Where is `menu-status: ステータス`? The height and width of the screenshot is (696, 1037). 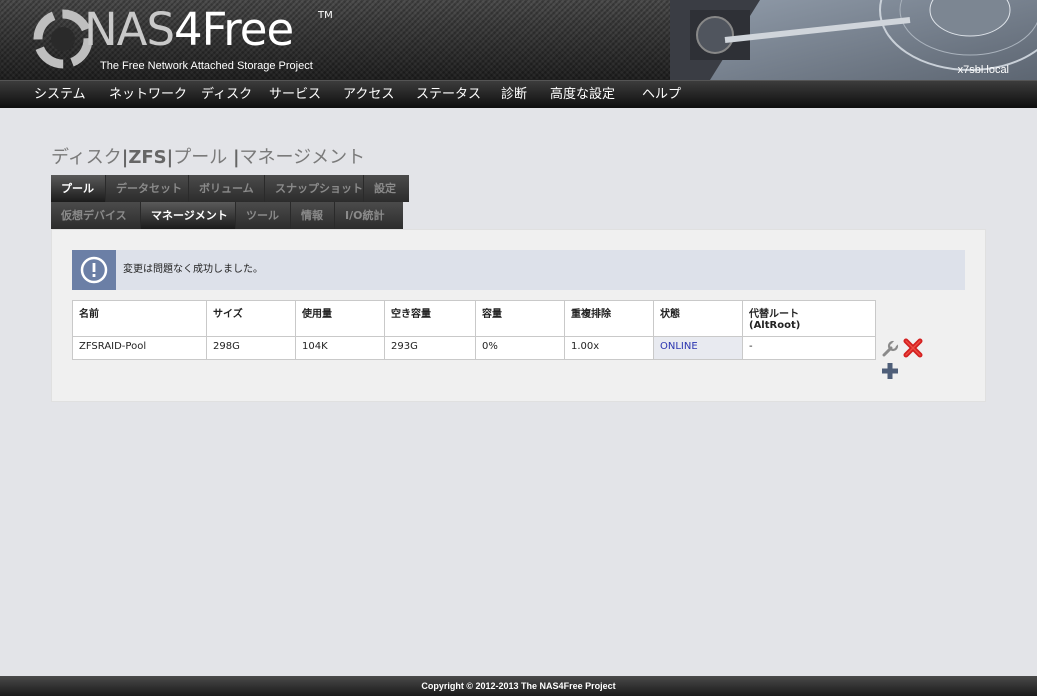
menu-status: ステータス is located at coordinates (448, 94).